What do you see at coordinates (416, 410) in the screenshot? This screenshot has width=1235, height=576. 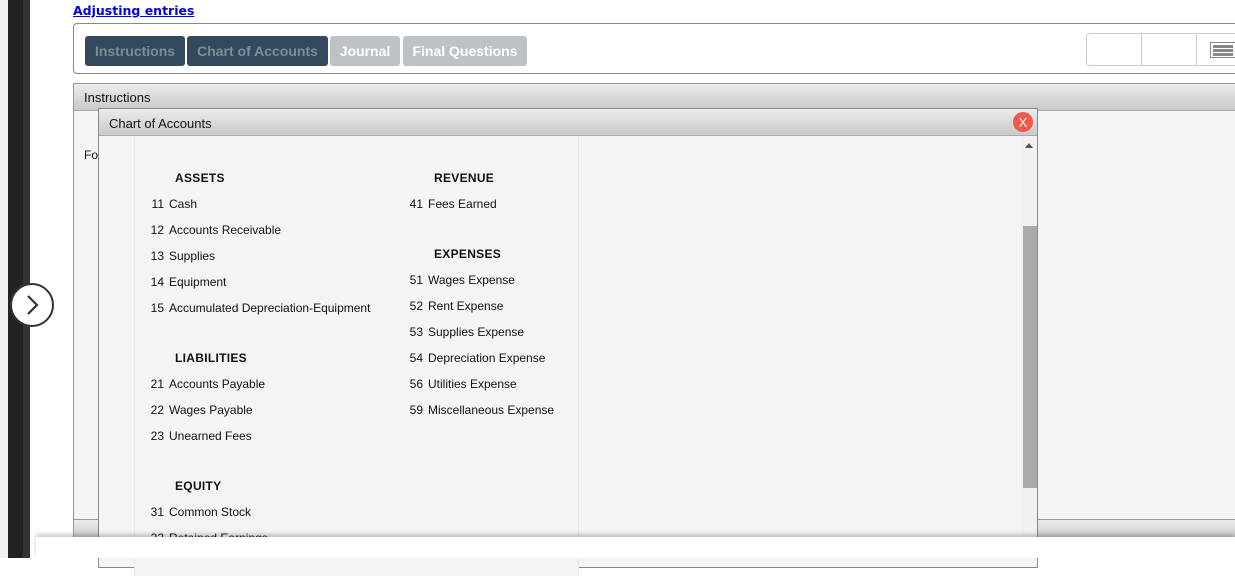 I see `account-number: 59` at bounding box center [416, 410].